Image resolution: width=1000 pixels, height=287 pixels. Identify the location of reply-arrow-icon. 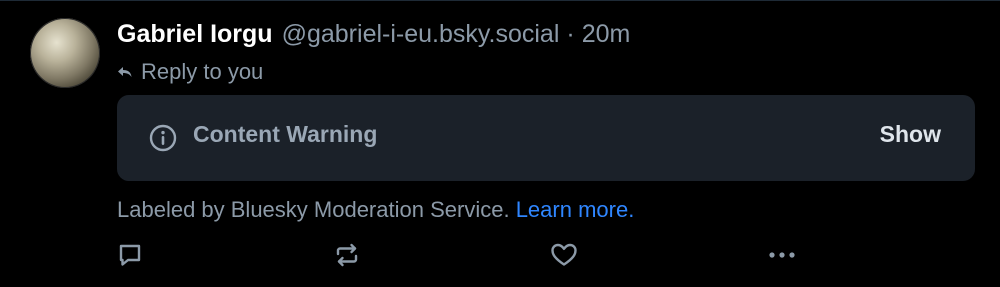
(125, 72).